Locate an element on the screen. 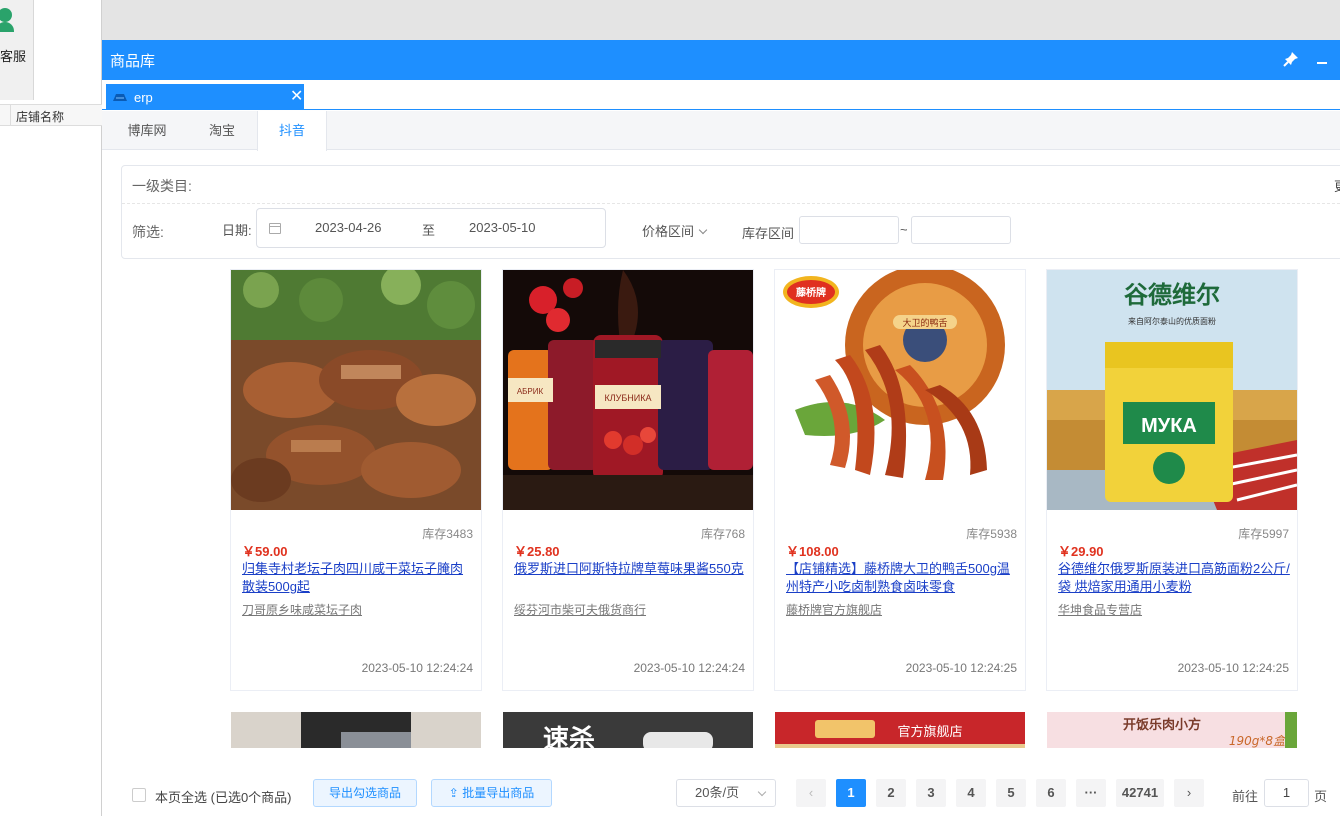 This screenshot has height=816, width=1340. price-range-label: 价格区间 is located at coordinates (668, 231).